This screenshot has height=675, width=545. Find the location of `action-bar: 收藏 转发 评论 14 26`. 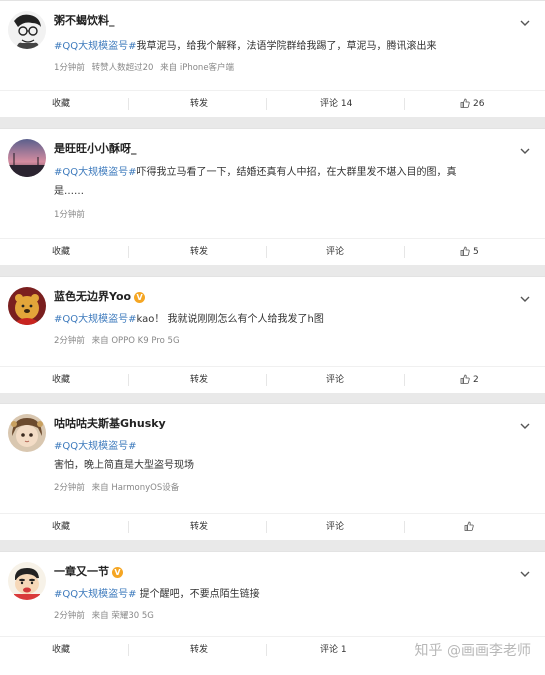

action-bar: 收藏 转发 评论 14 26 is located at coordinates (272, 103).